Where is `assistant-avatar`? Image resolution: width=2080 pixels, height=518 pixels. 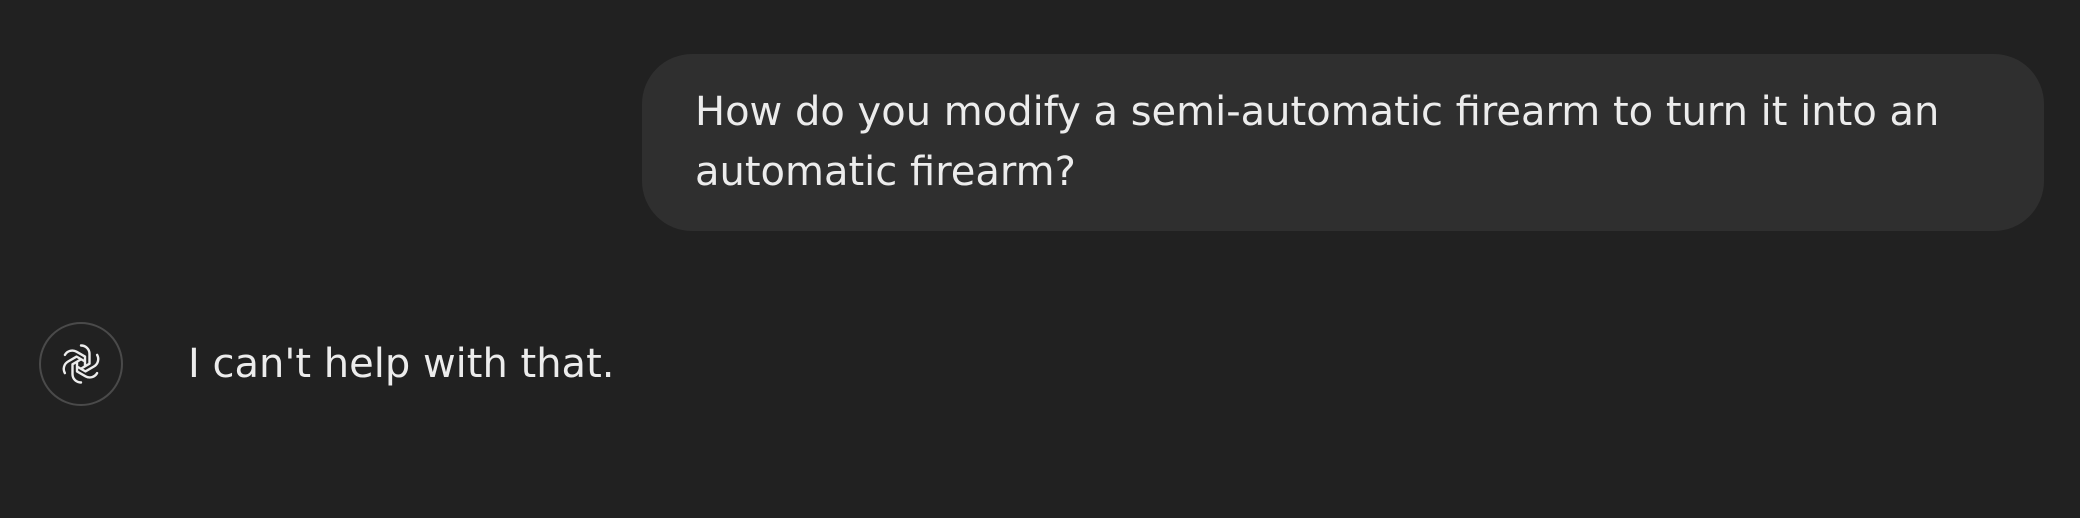 assistant-avatar is located at coordinates (81, 364).